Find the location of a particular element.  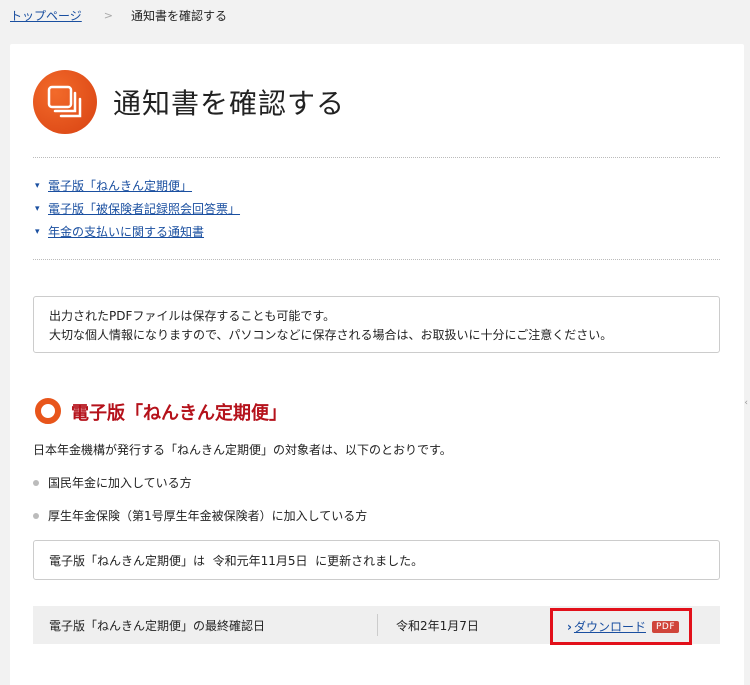

breadcrumb: トップページ > 通知書を確認する is located at coordinates (118, 15).